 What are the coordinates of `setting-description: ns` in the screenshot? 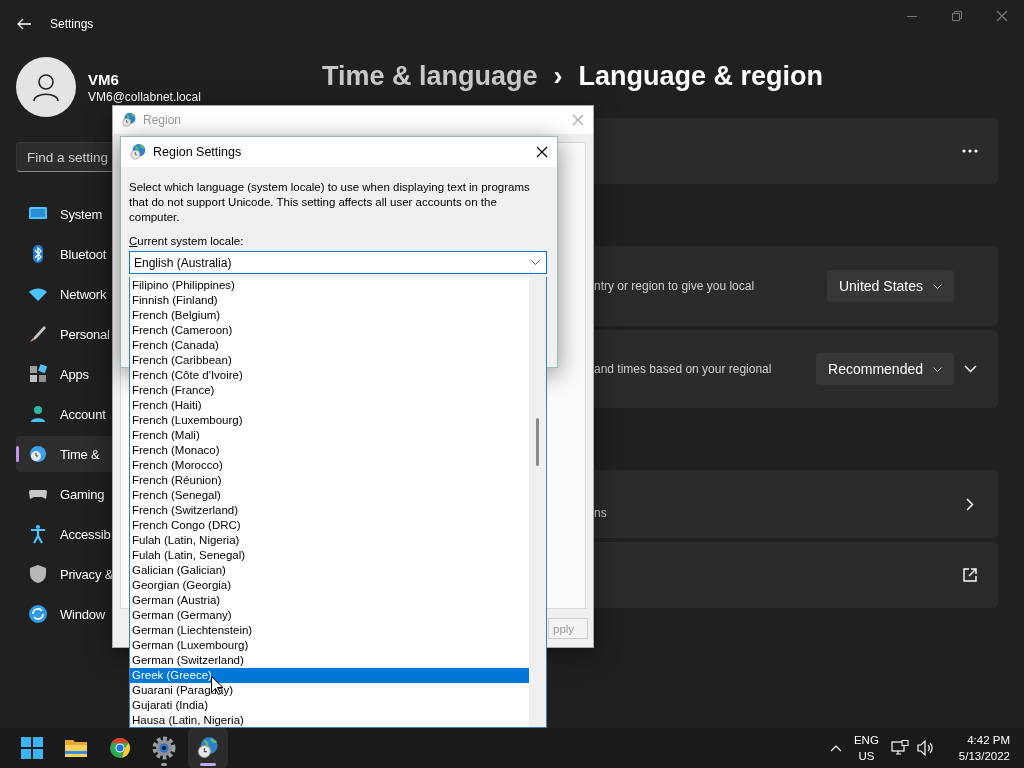 It's located at (600, 513).